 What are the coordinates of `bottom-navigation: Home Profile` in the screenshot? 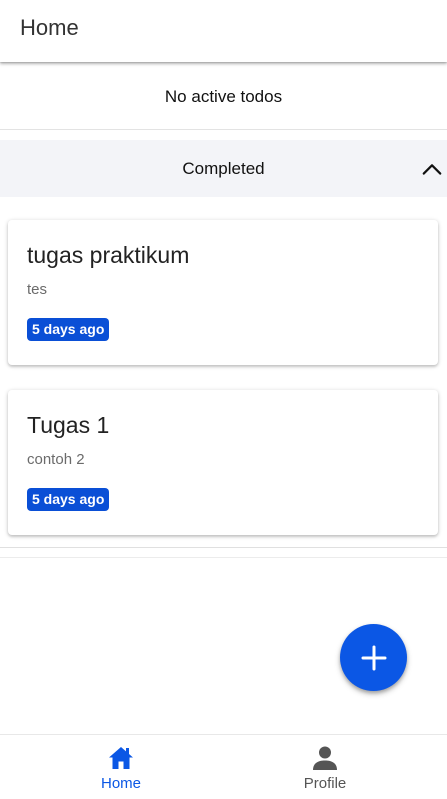 It's located at (223, 766).